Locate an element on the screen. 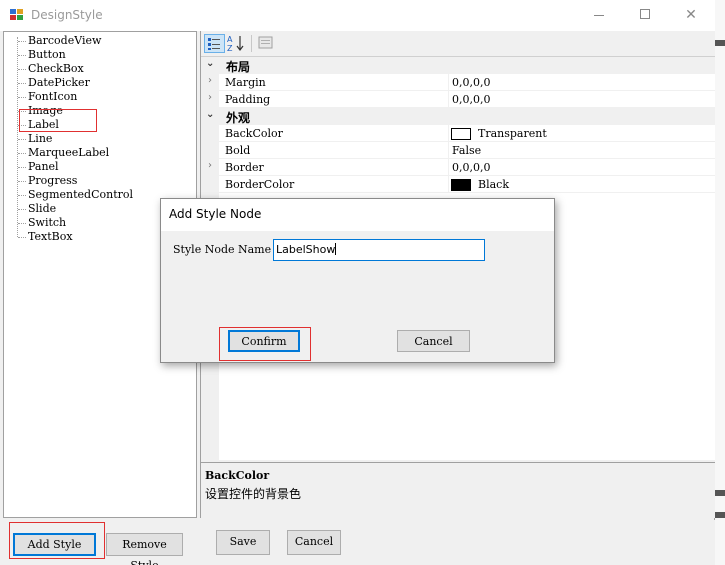 This screenshot has width=725, height=565. tree-item-datepicker: DatePicker is located at coordinates (59, 83).